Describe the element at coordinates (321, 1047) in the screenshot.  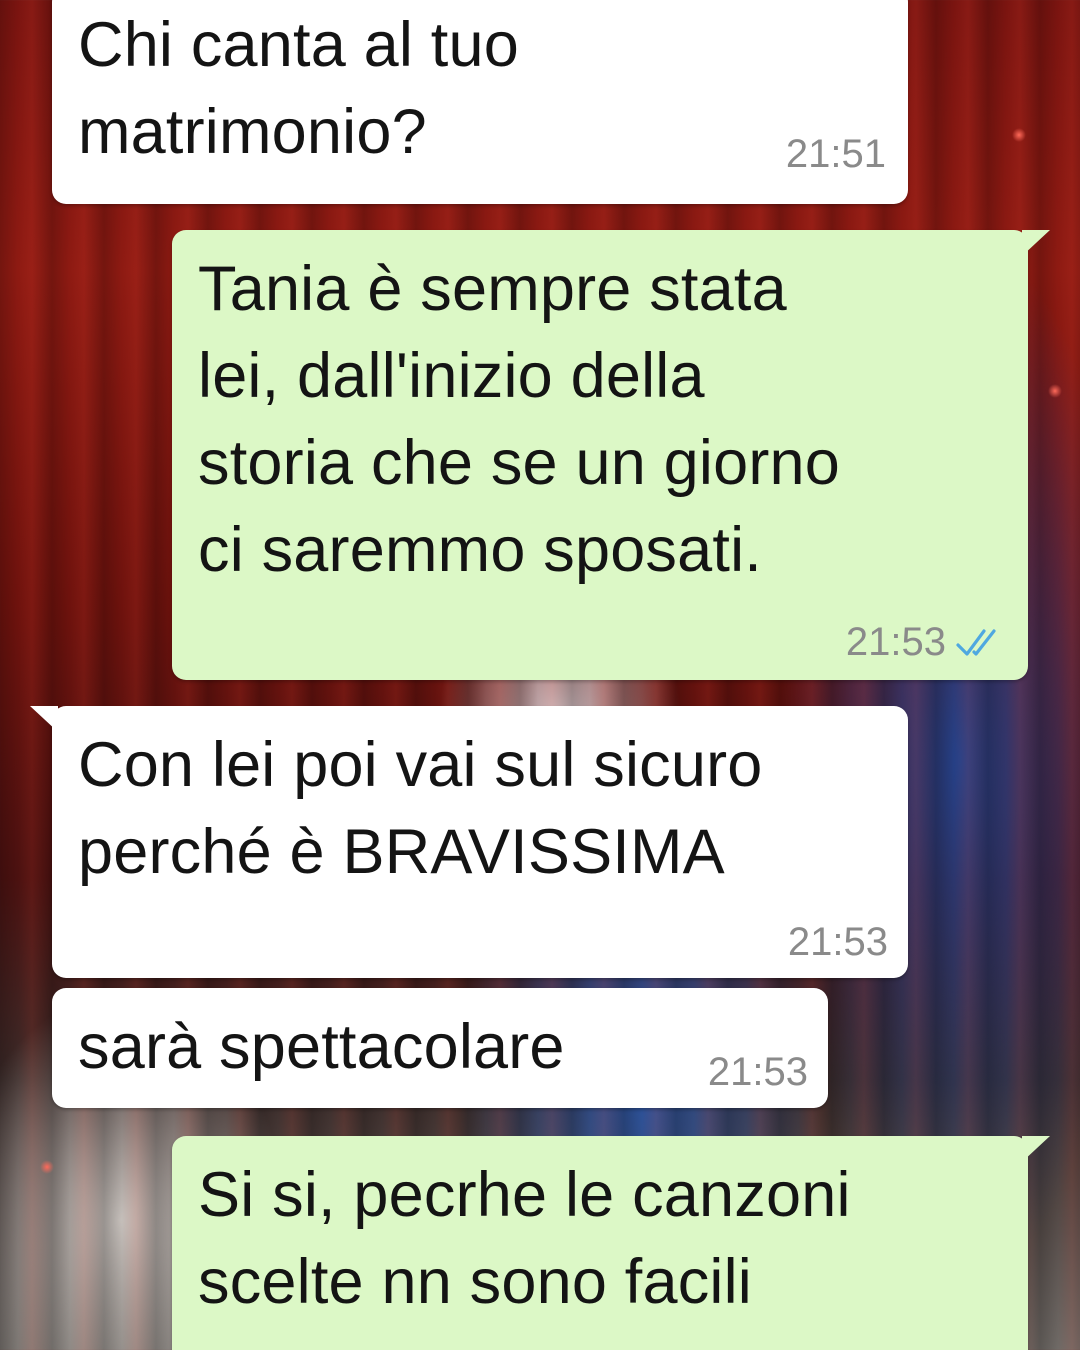
I see `message-text: sarà spettacolare` at that location.